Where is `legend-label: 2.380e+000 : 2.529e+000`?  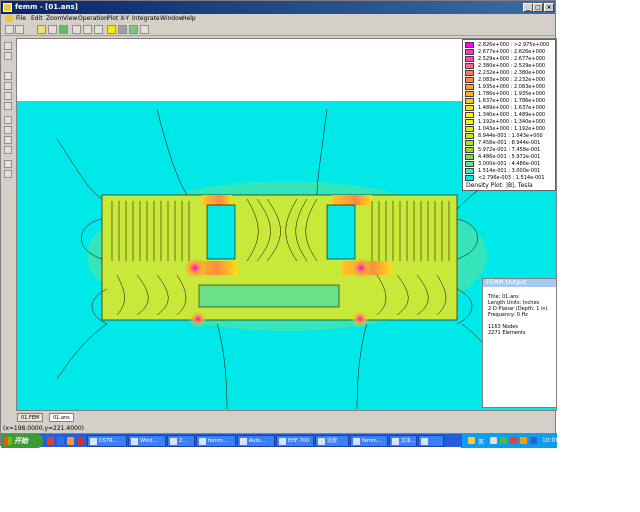 legend-label: 2.380e+000 : 2.529e+000 is located at coordinates (512, 66).